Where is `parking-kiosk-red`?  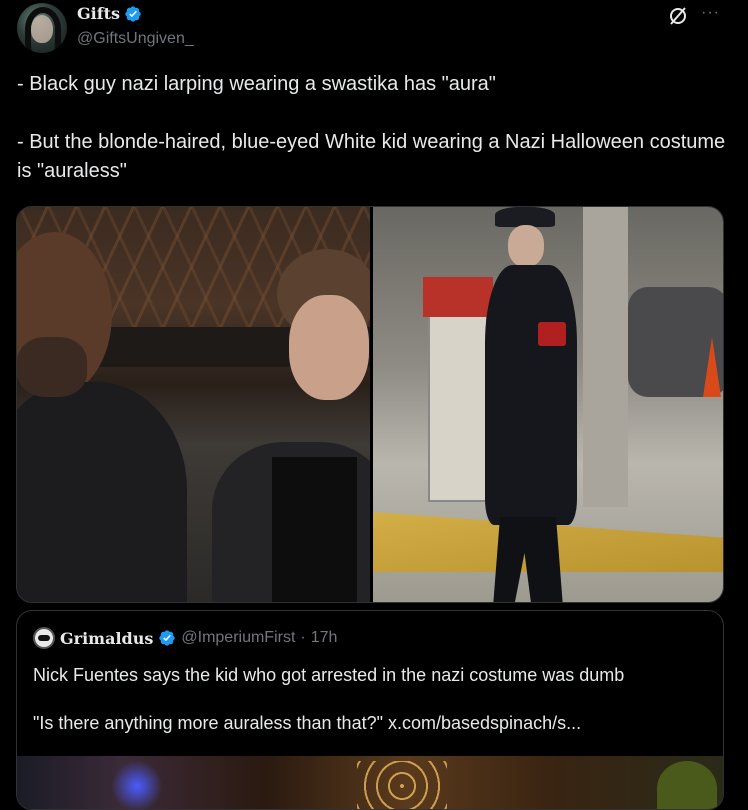 parking-kiosk-red is located at coordinates (458, 297).